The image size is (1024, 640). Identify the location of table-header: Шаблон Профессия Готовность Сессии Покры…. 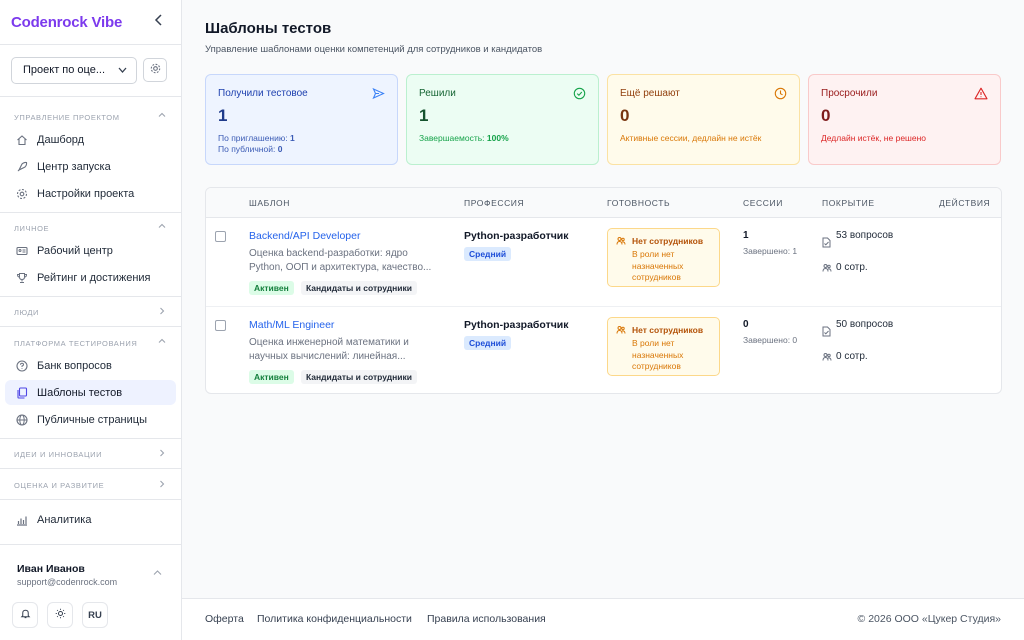
(603, 203).